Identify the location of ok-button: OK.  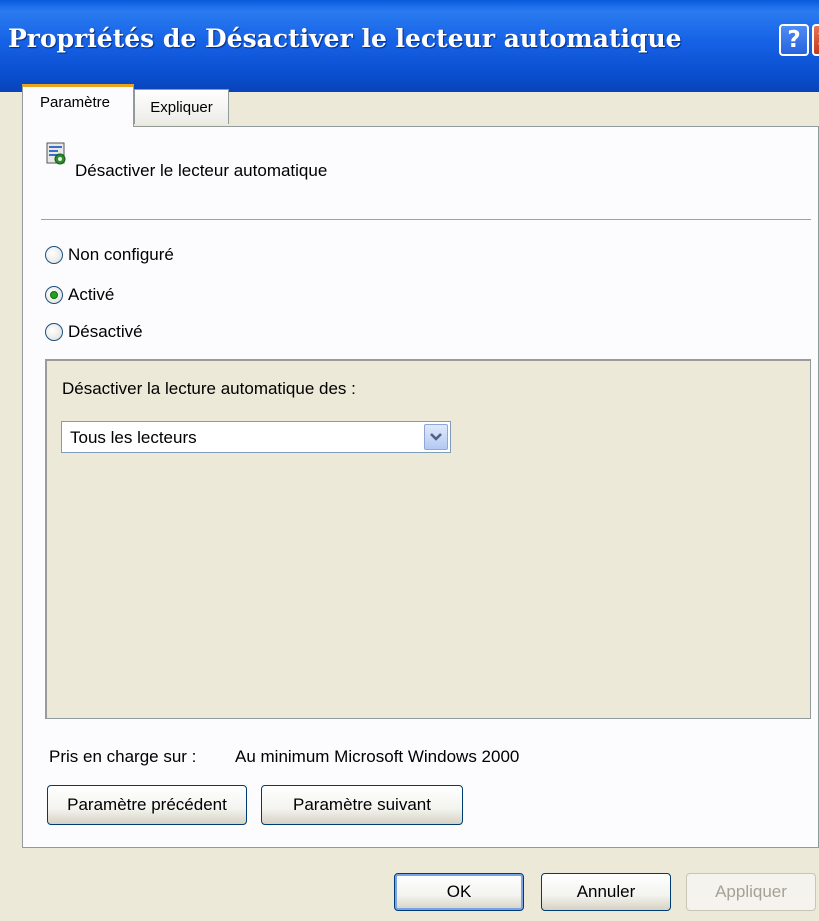
(459, 892).